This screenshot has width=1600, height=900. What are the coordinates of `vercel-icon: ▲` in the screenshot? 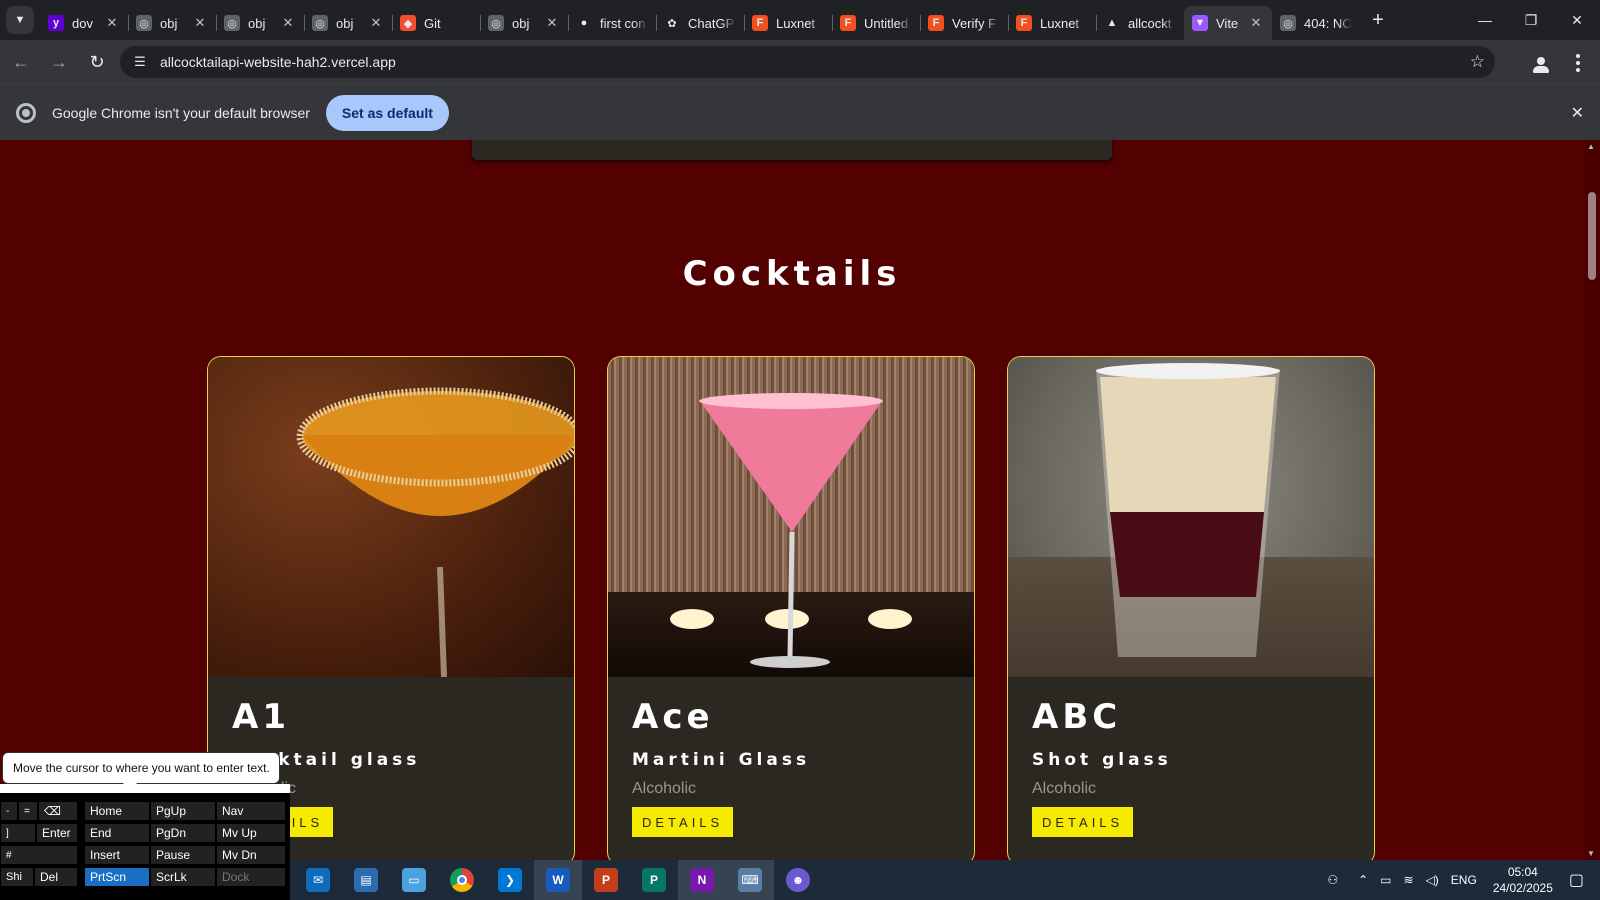 It's located at (1112, 23).